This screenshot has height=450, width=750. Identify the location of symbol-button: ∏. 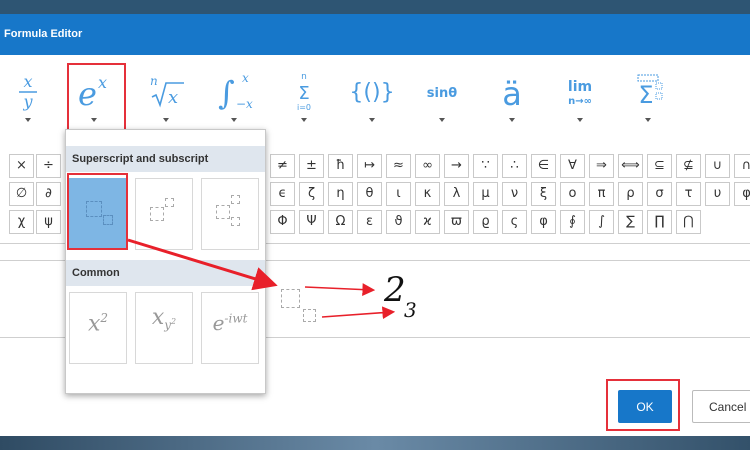
(659, 222).